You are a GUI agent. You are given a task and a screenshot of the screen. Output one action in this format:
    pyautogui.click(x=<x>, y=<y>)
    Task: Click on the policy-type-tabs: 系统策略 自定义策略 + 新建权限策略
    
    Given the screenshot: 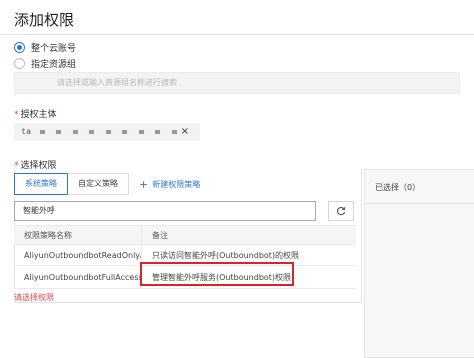 What is the action you would take?
    pyautogui.click(x=107, y=184)
    